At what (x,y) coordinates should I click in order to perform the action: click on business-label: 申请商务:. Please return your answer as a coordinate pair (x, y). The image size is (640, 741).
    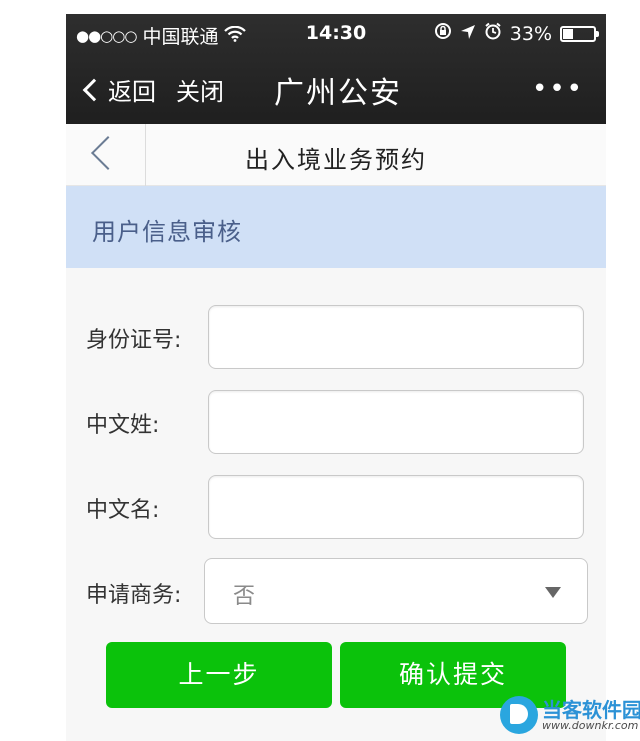
    Looking at the image, I should click on (134, 595).